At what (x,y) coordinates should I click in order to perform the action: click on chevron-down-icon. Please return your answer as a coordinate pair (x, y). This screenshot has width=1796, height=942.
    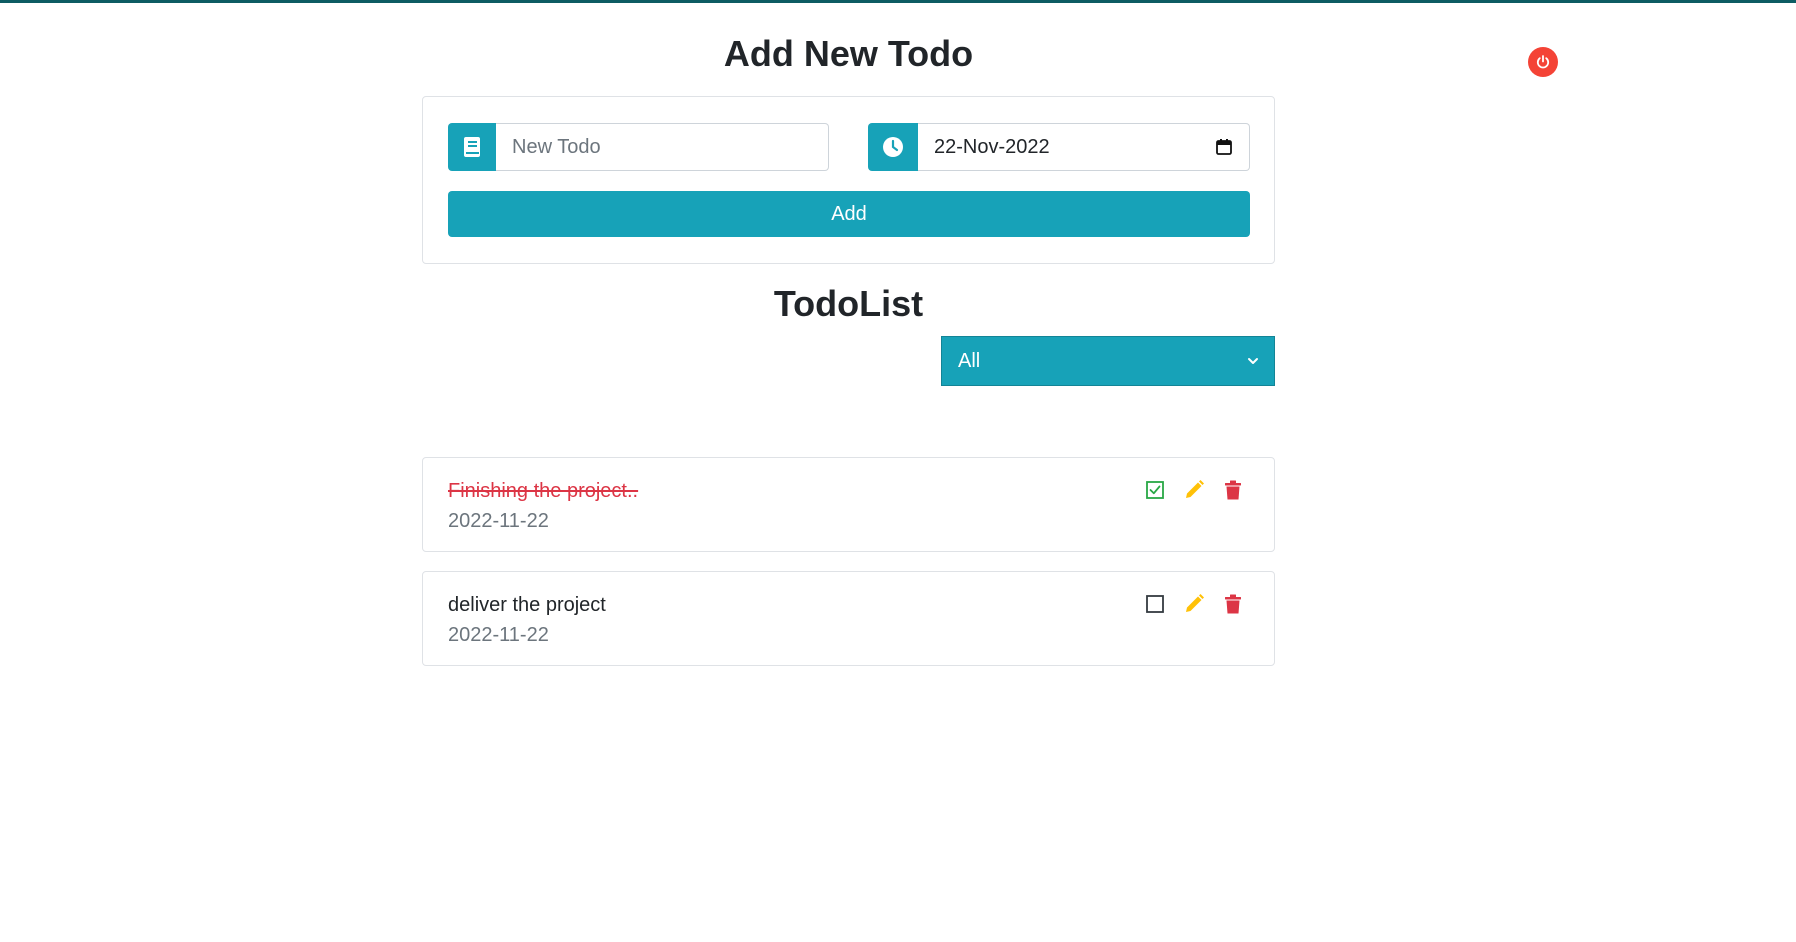
    Looking at the image, I should click on (1253, 361).